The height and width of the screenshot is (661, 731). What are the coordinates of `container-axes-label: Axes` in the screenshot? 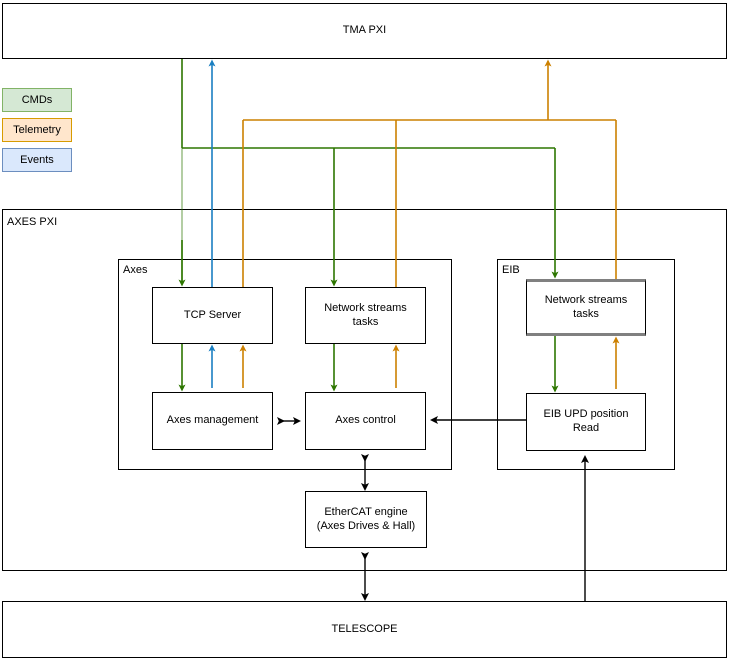 It's located at (135, 270).